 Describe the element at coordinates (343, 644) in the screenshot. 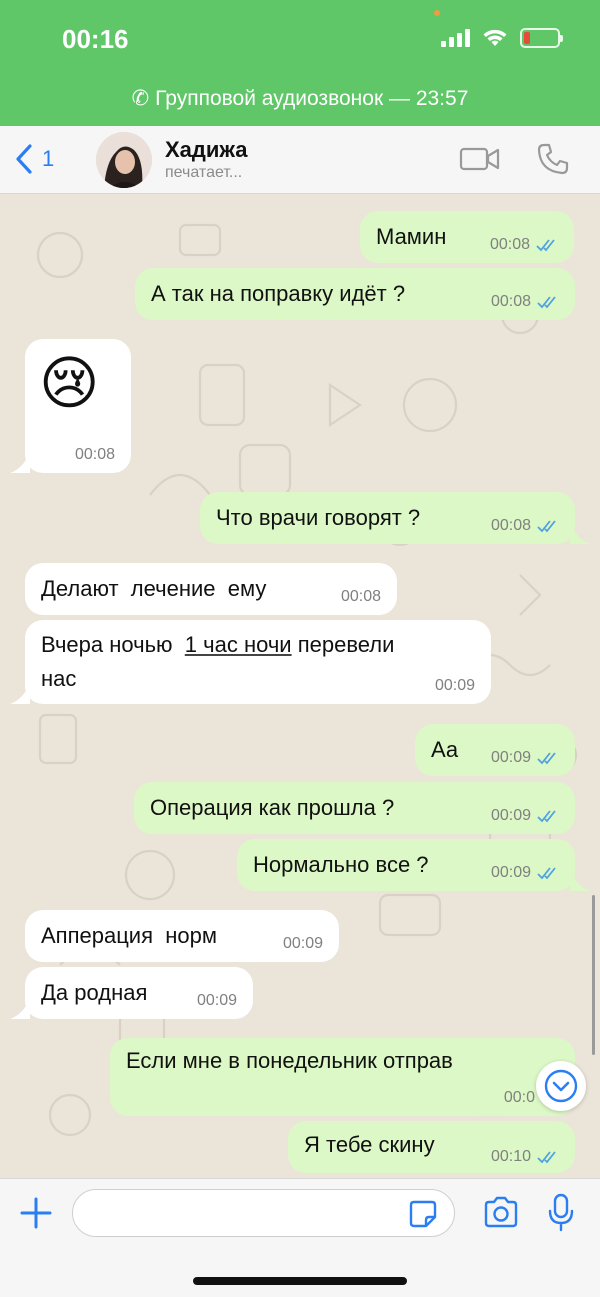

I see `message-text-part: перевели` at that location.